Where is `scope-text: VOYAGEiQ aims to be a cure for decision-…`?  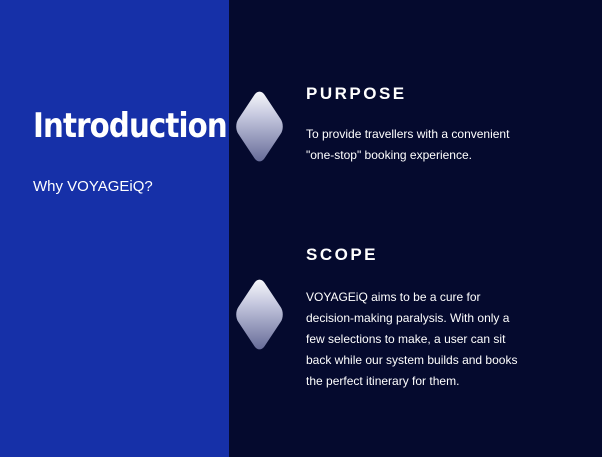
scope-text: VOYAGEiQ aims to be a cure for decision-… is located at coordinates (412, 339).